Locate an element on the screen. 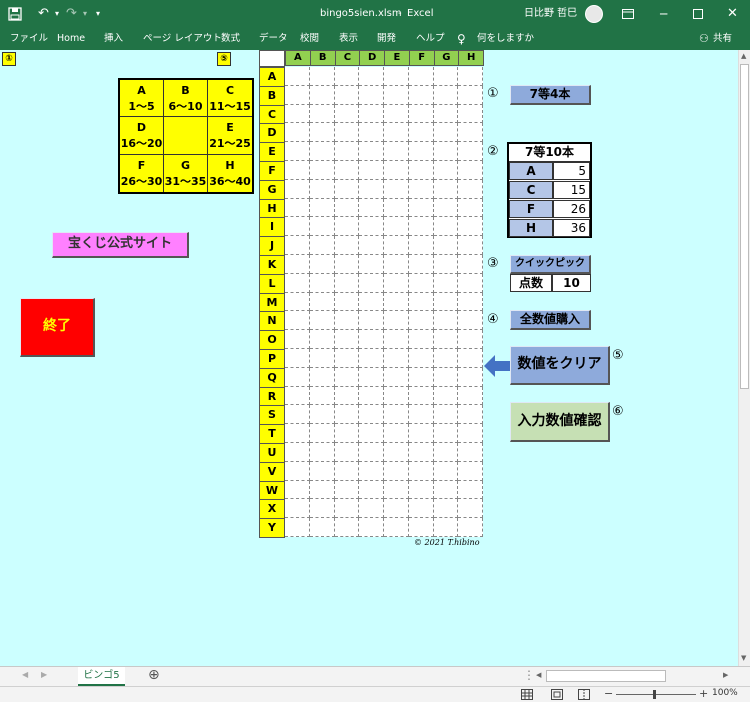  page-break-view-icon is located at coordinates (584, 694).